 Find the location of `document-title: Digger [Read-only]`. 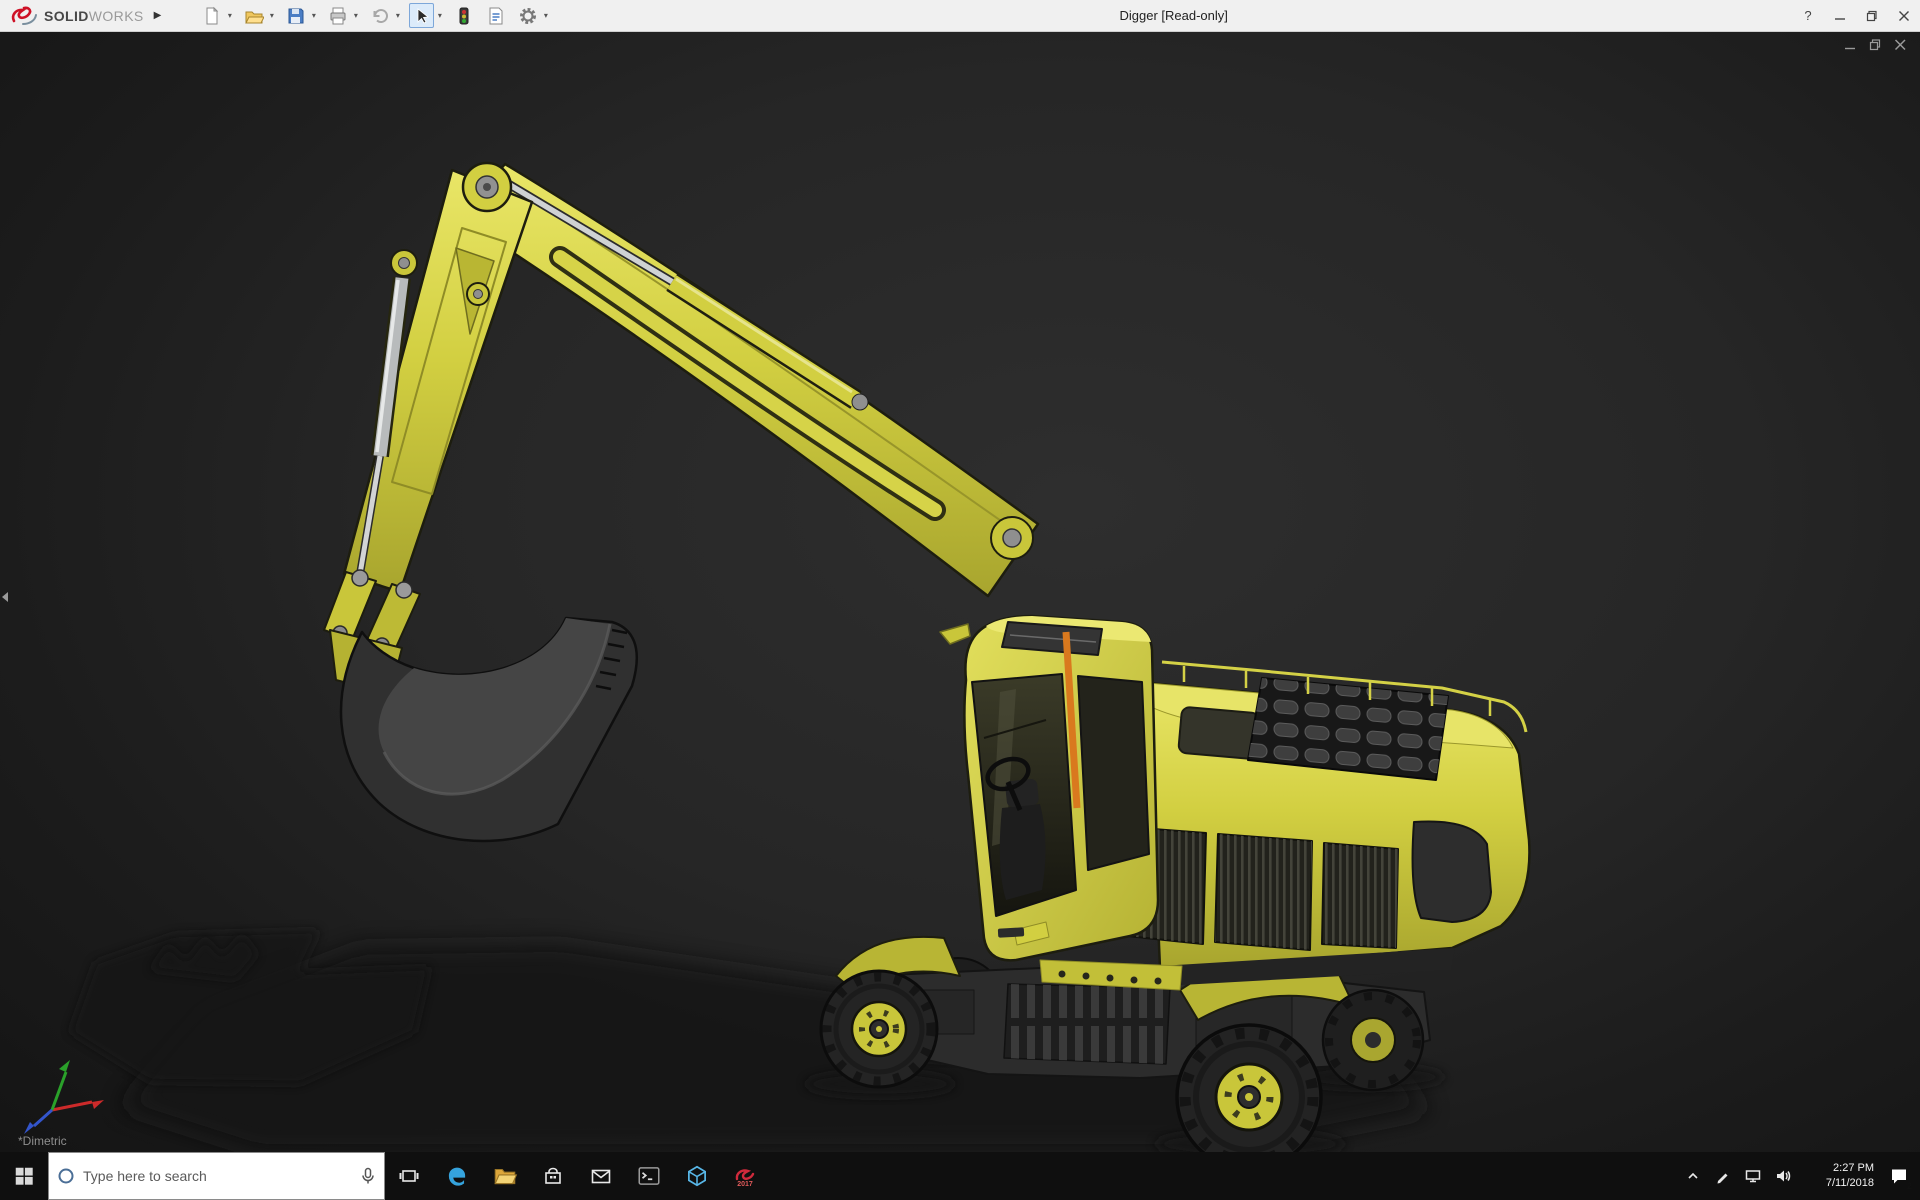

document-title: Digger [Read-only] is located at coordinates (1173, 15).